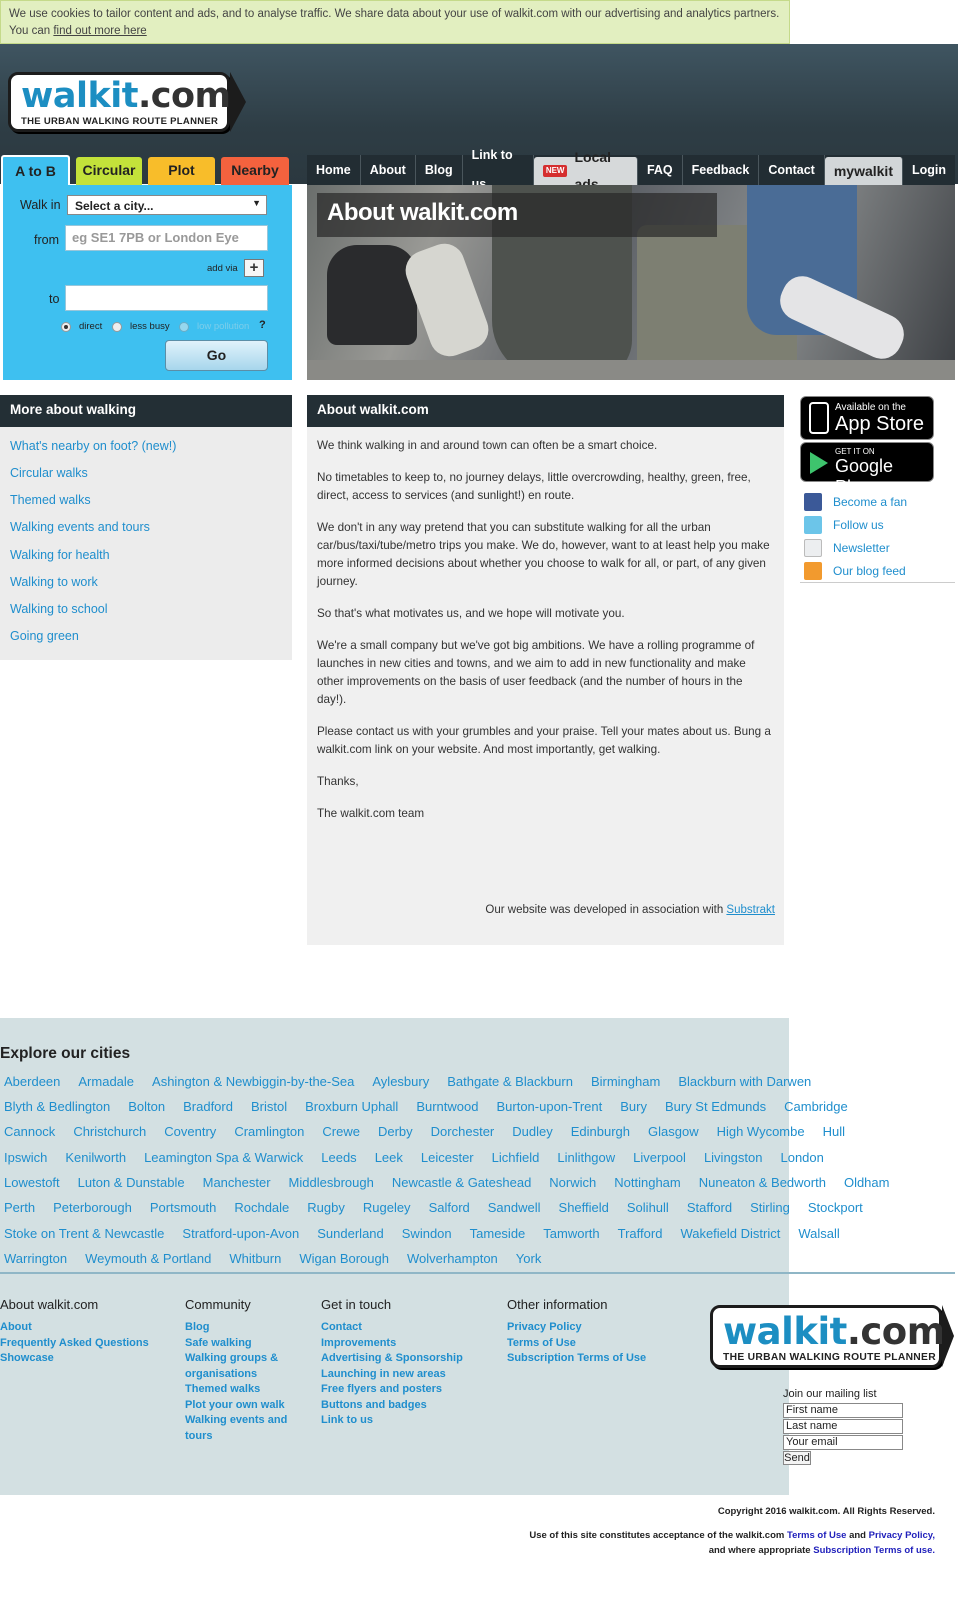  What do you see at coordinates (99, 31) in the screenshot?
I see `cookie-more-link: find out more here` at bounding box center [99, 31].